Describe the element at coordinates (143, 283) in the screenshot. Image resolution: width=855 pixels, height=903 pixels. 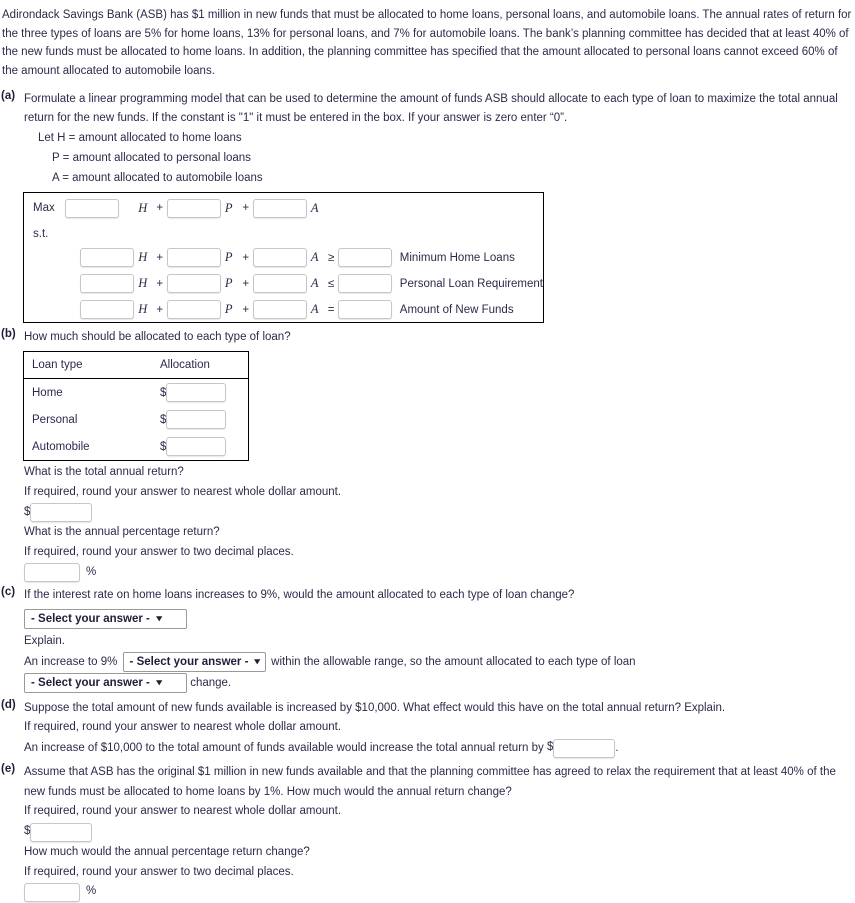
I see `constraint2-var-h: H` at that location.